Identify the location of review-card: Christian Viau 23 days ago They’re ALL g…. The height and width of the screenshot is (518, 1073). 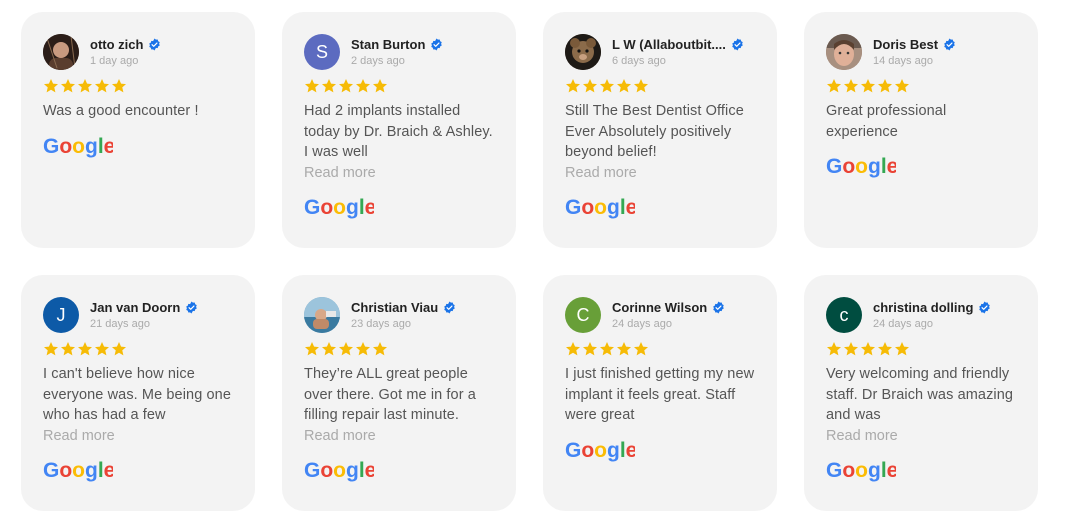
(399, 393).